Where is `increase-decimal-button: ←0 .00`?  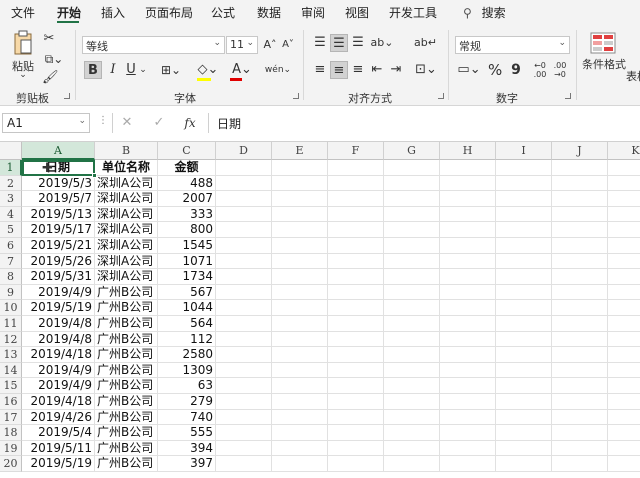
increase-decimal-button: ←0 .00 is located at coordinates (540, 70).